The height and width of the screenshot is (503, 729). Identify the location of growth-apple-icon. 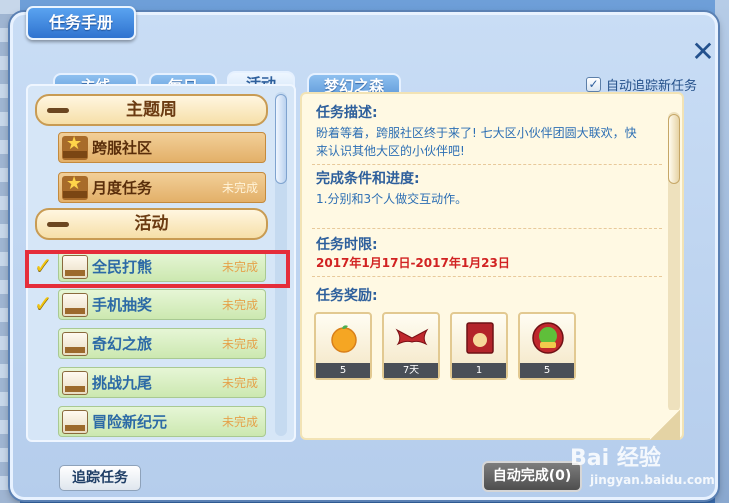
(548, 338).